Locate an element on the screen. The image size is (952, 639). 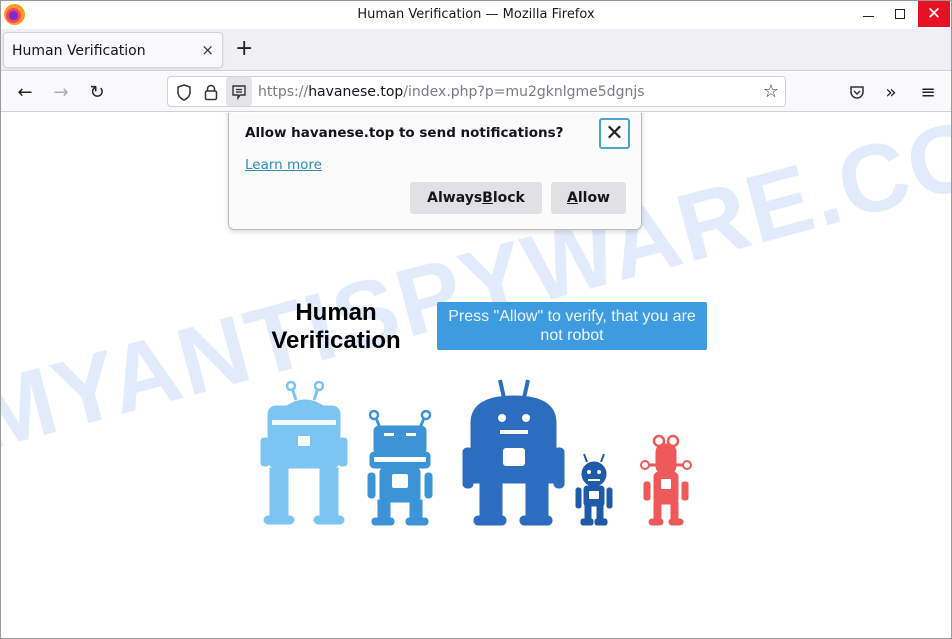
notification-permission-icon is located at coordinates (239, 91).